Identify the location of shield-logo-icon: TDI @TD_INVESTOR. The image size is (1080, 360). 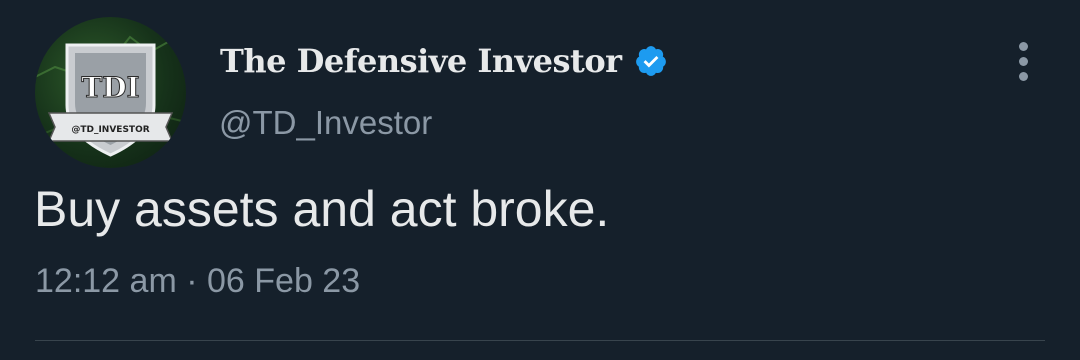
(110, 94).